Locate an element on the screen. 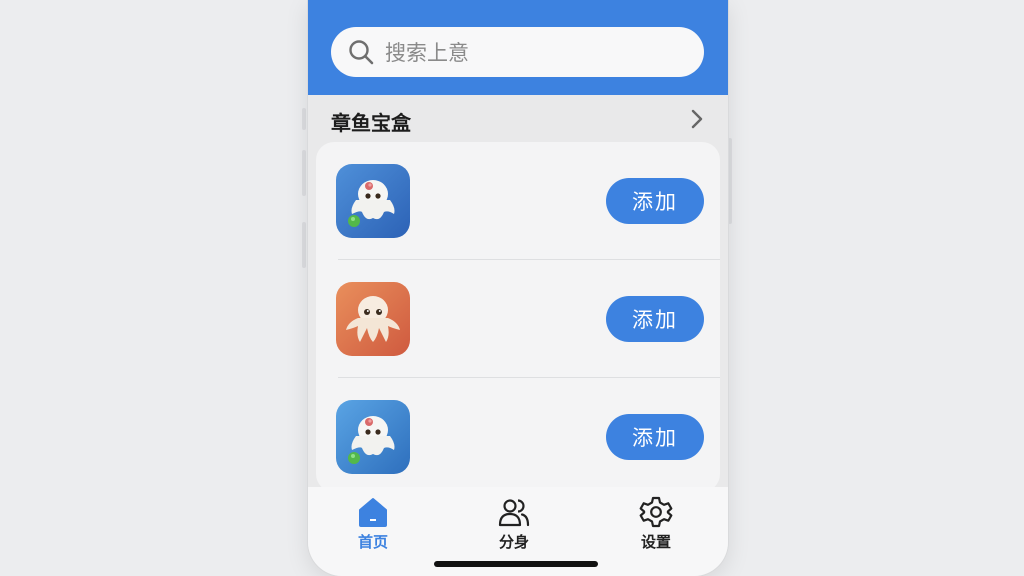 The height and width of the screenshot is (576, 1024). tab-clones: 分身 is located at coordinates (514, 523).